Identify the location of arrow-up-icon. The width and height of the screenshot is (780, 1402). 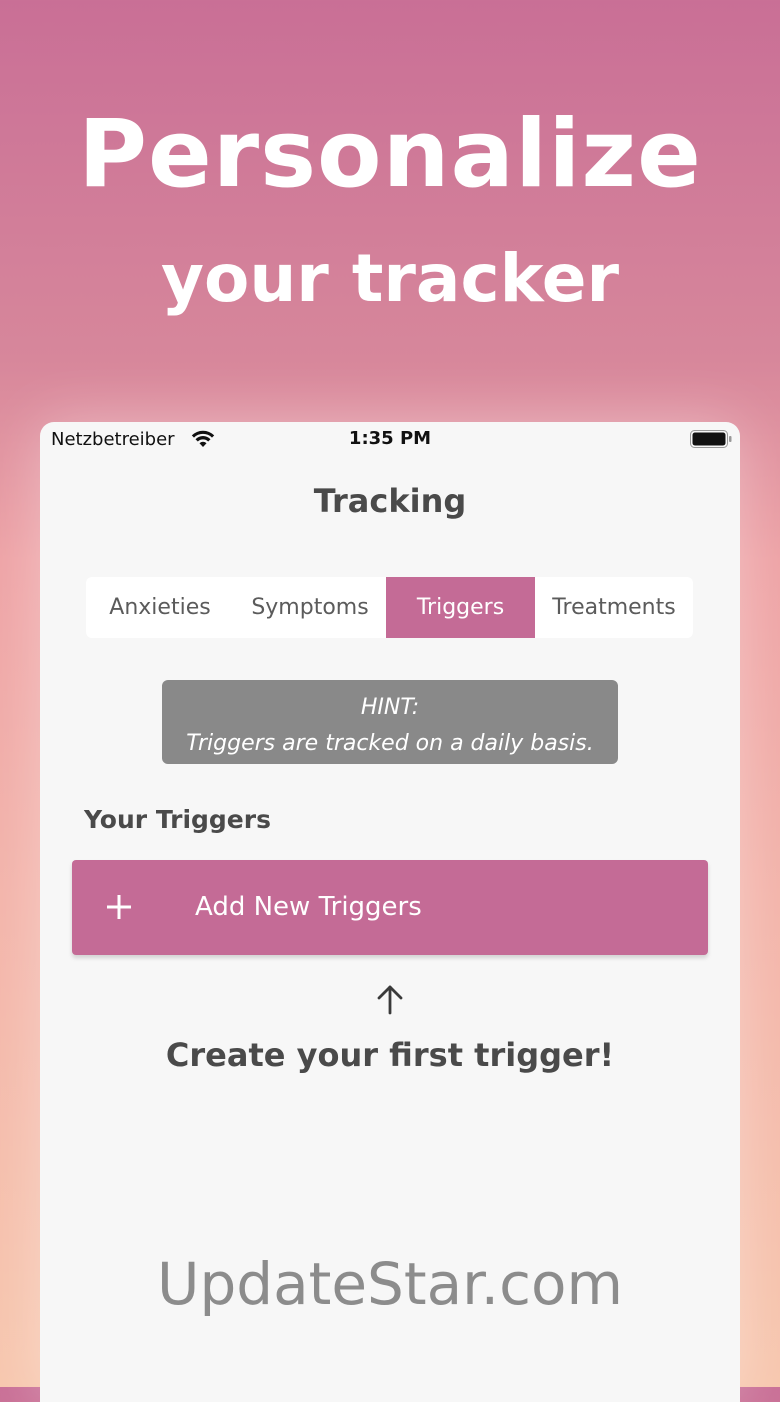
(390, 1002).